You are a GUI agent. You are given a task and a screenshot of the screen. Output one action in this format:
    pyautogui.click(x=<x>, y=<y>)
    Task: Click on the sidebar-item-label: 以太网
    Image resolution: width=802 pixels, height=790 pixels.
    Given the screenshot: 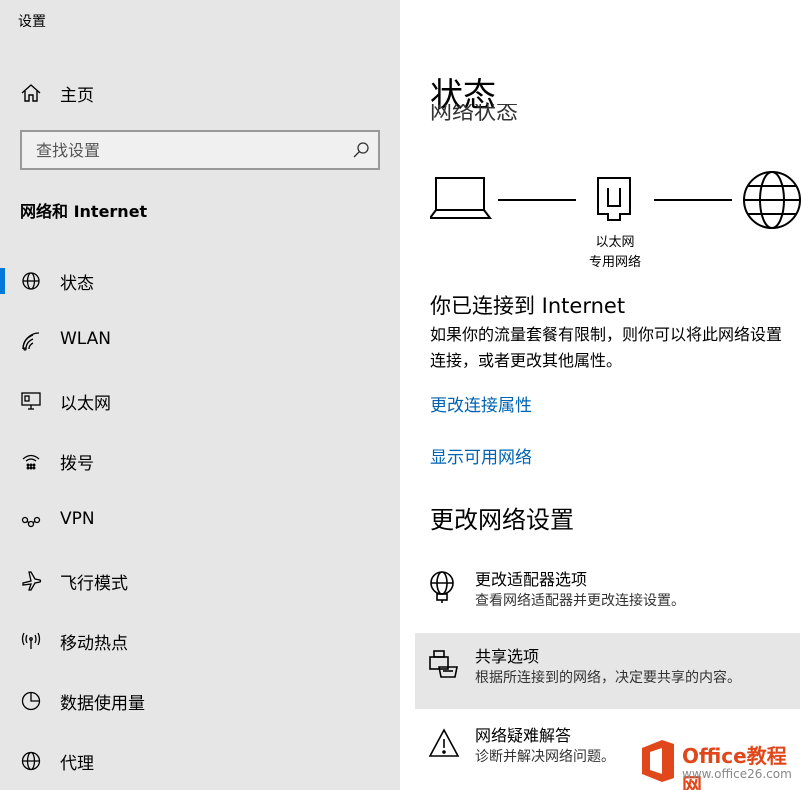 What is the action you would take?
    pyautogui.click(x=85, y=404)
    